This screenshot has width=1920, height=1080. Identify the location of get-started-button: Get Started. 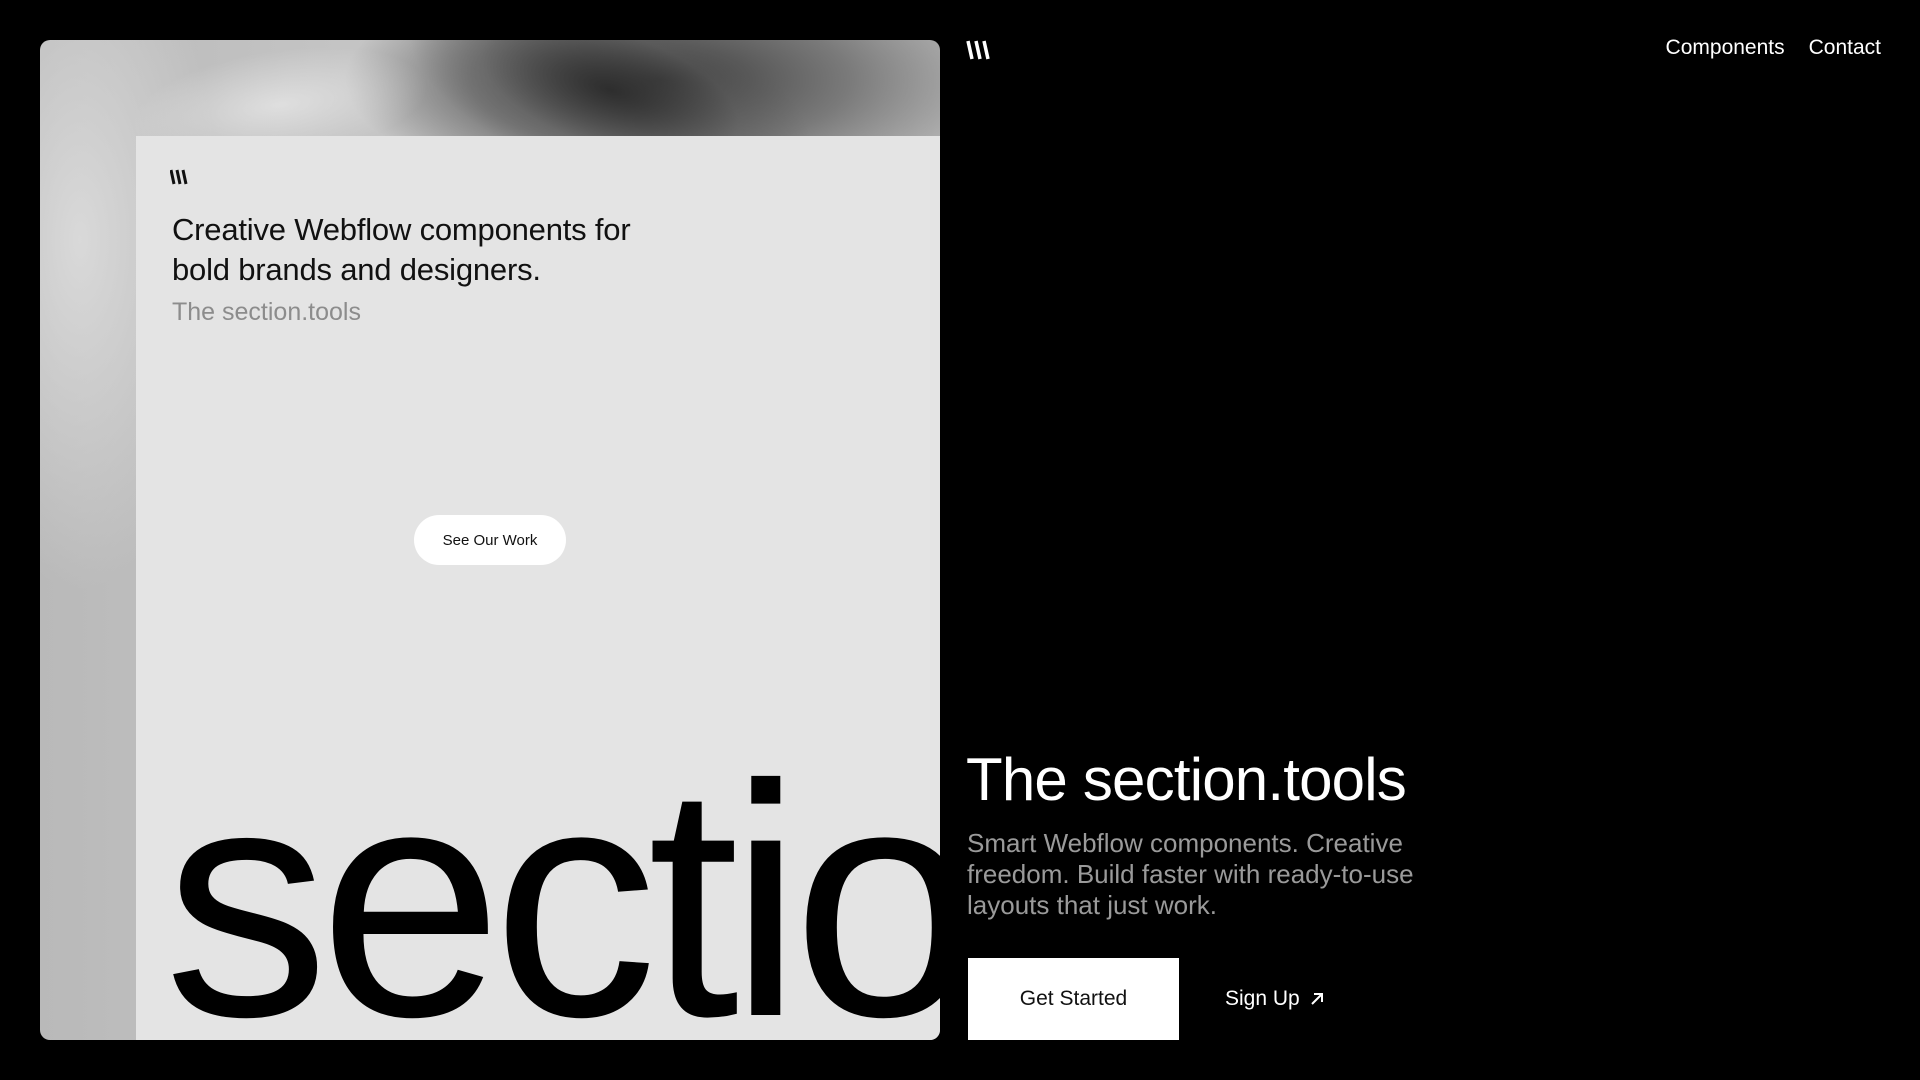
(1073, 999).